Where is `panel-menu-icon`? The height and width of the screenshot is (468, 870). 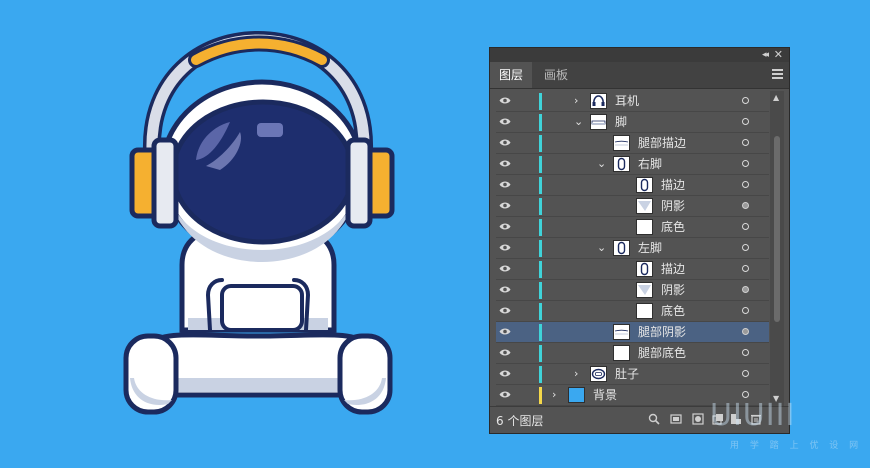 panel-menu-icon is located at coordinates (777, 75).